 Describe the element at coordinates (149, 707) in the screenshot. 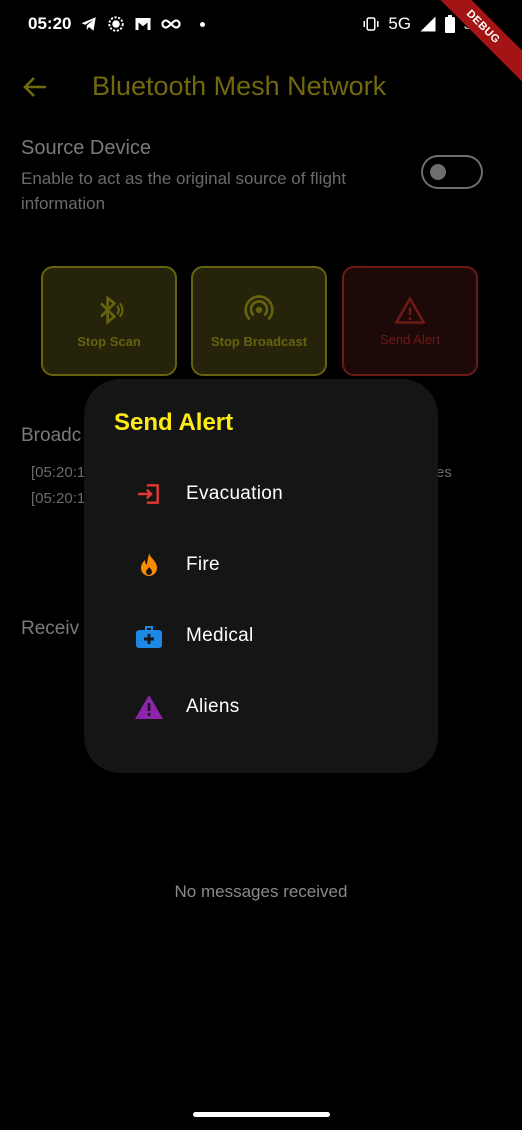

I see `warning-triangle-icon` at that location.